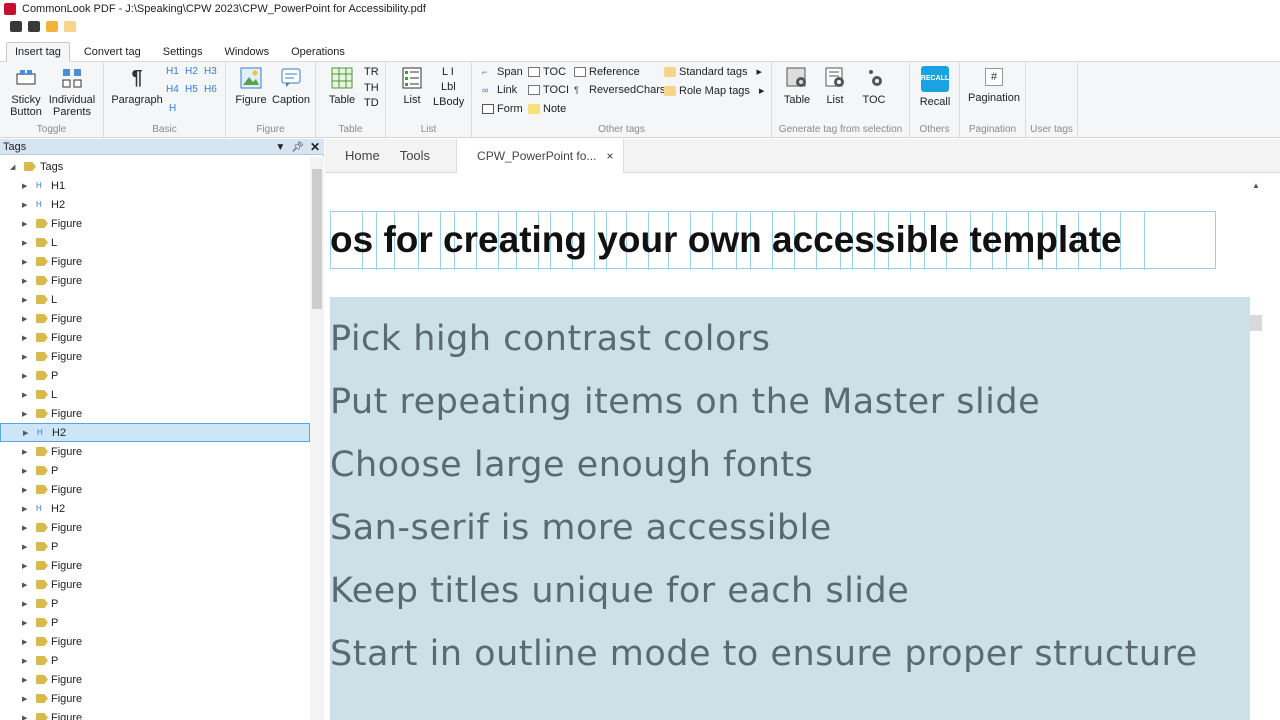 The width and height of the screenshot is (1280, 720). What do you see at coordinates (499, 90) in the screenshot?
I see `link-button: ∞ Link` at bounding box center [499, 90].